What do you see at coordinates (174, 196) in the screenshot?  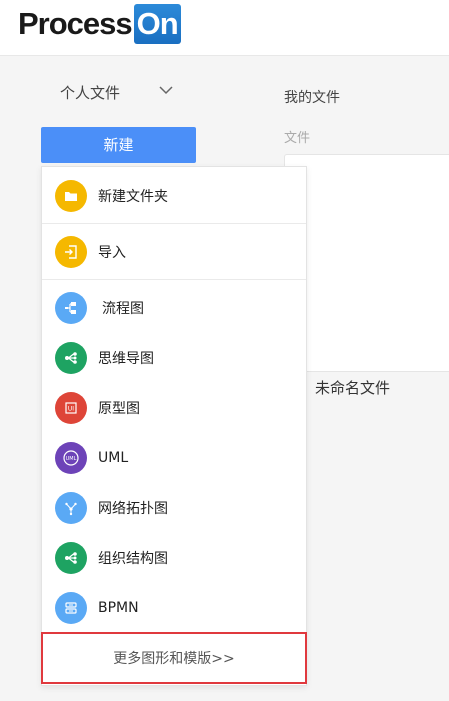 I see `menu-item-new-folder: 新建文件夹` at bounding box center [174, 196].